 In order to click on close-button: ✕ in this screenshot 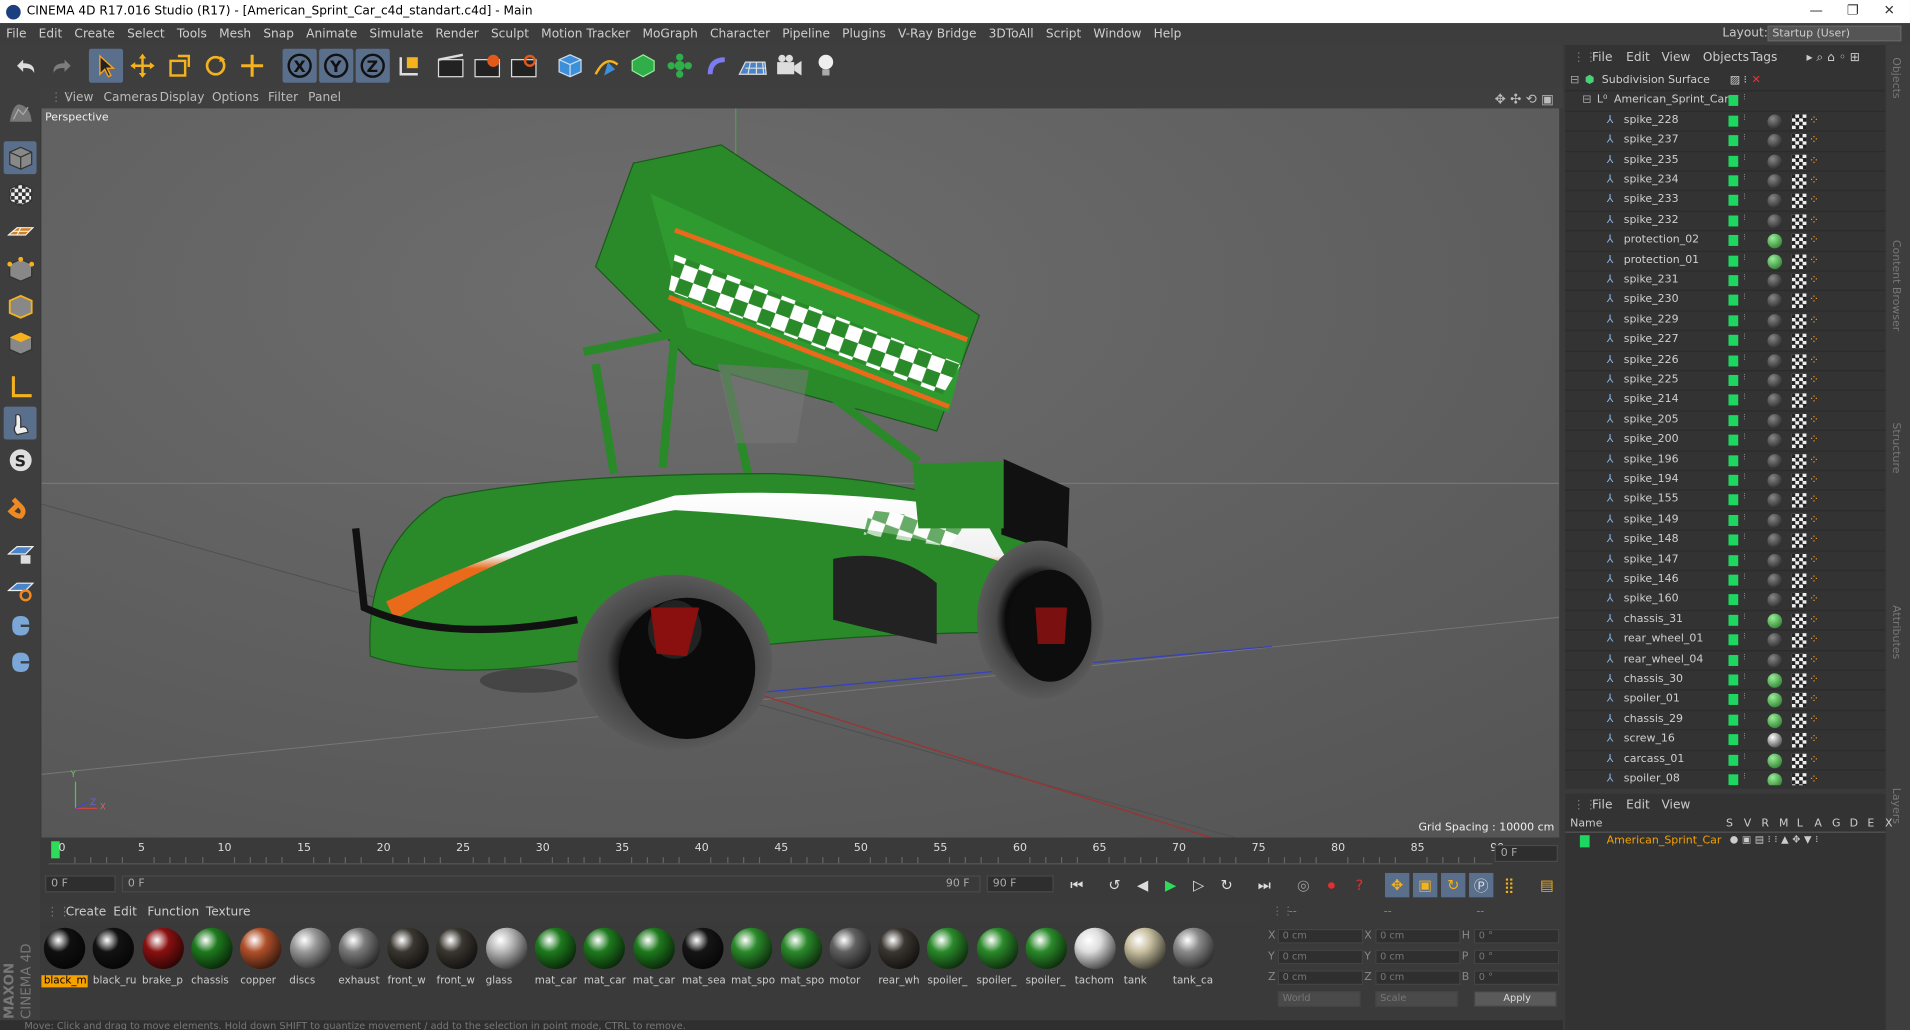, I will do `click(1889, 11)`.